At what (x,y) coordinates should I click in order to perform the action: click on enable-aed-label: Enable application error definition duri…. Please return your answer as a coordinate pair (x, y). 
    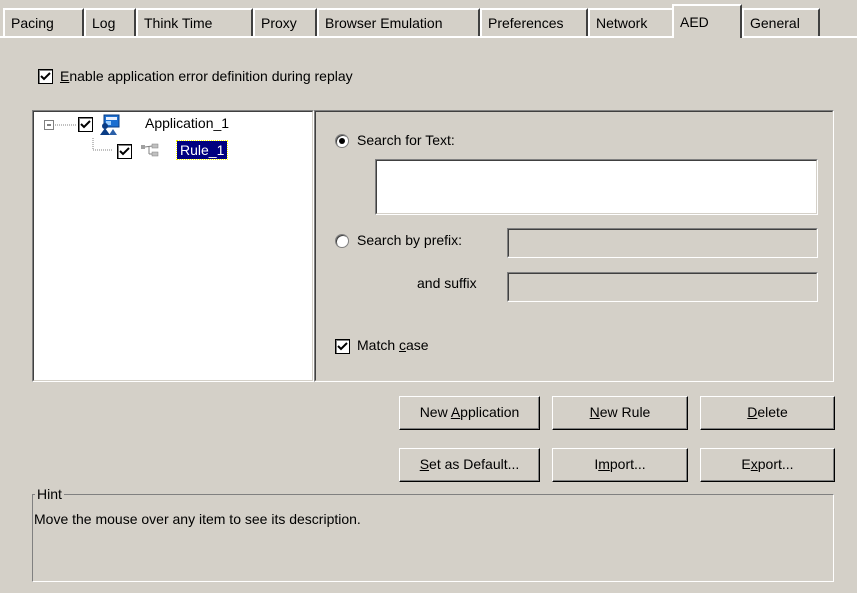
    Looking at the image, I should click on (206, 76).